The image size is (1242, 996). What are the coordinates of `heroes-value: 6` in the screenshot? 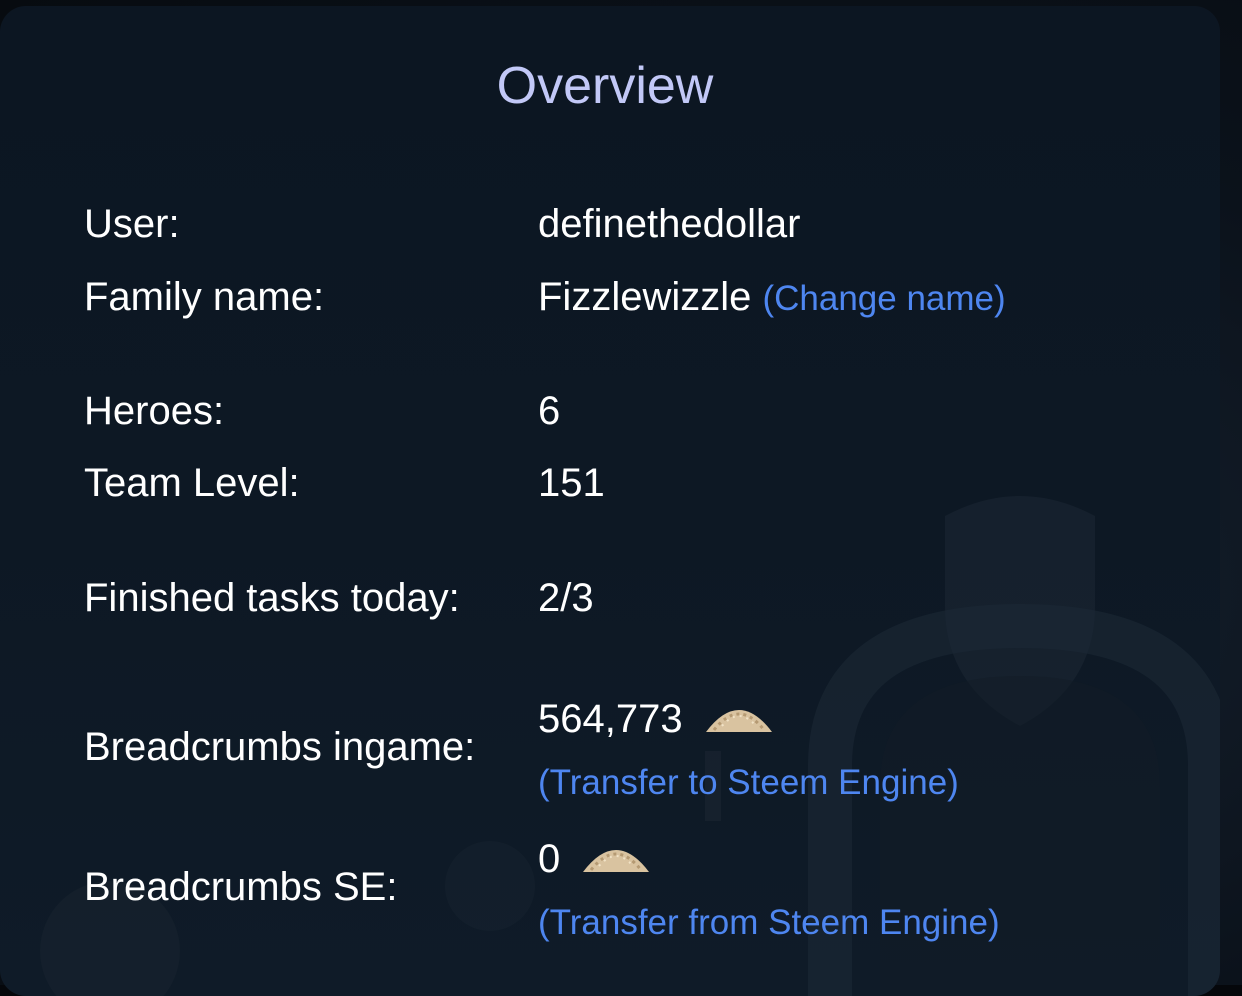 It's located at (549, 411).